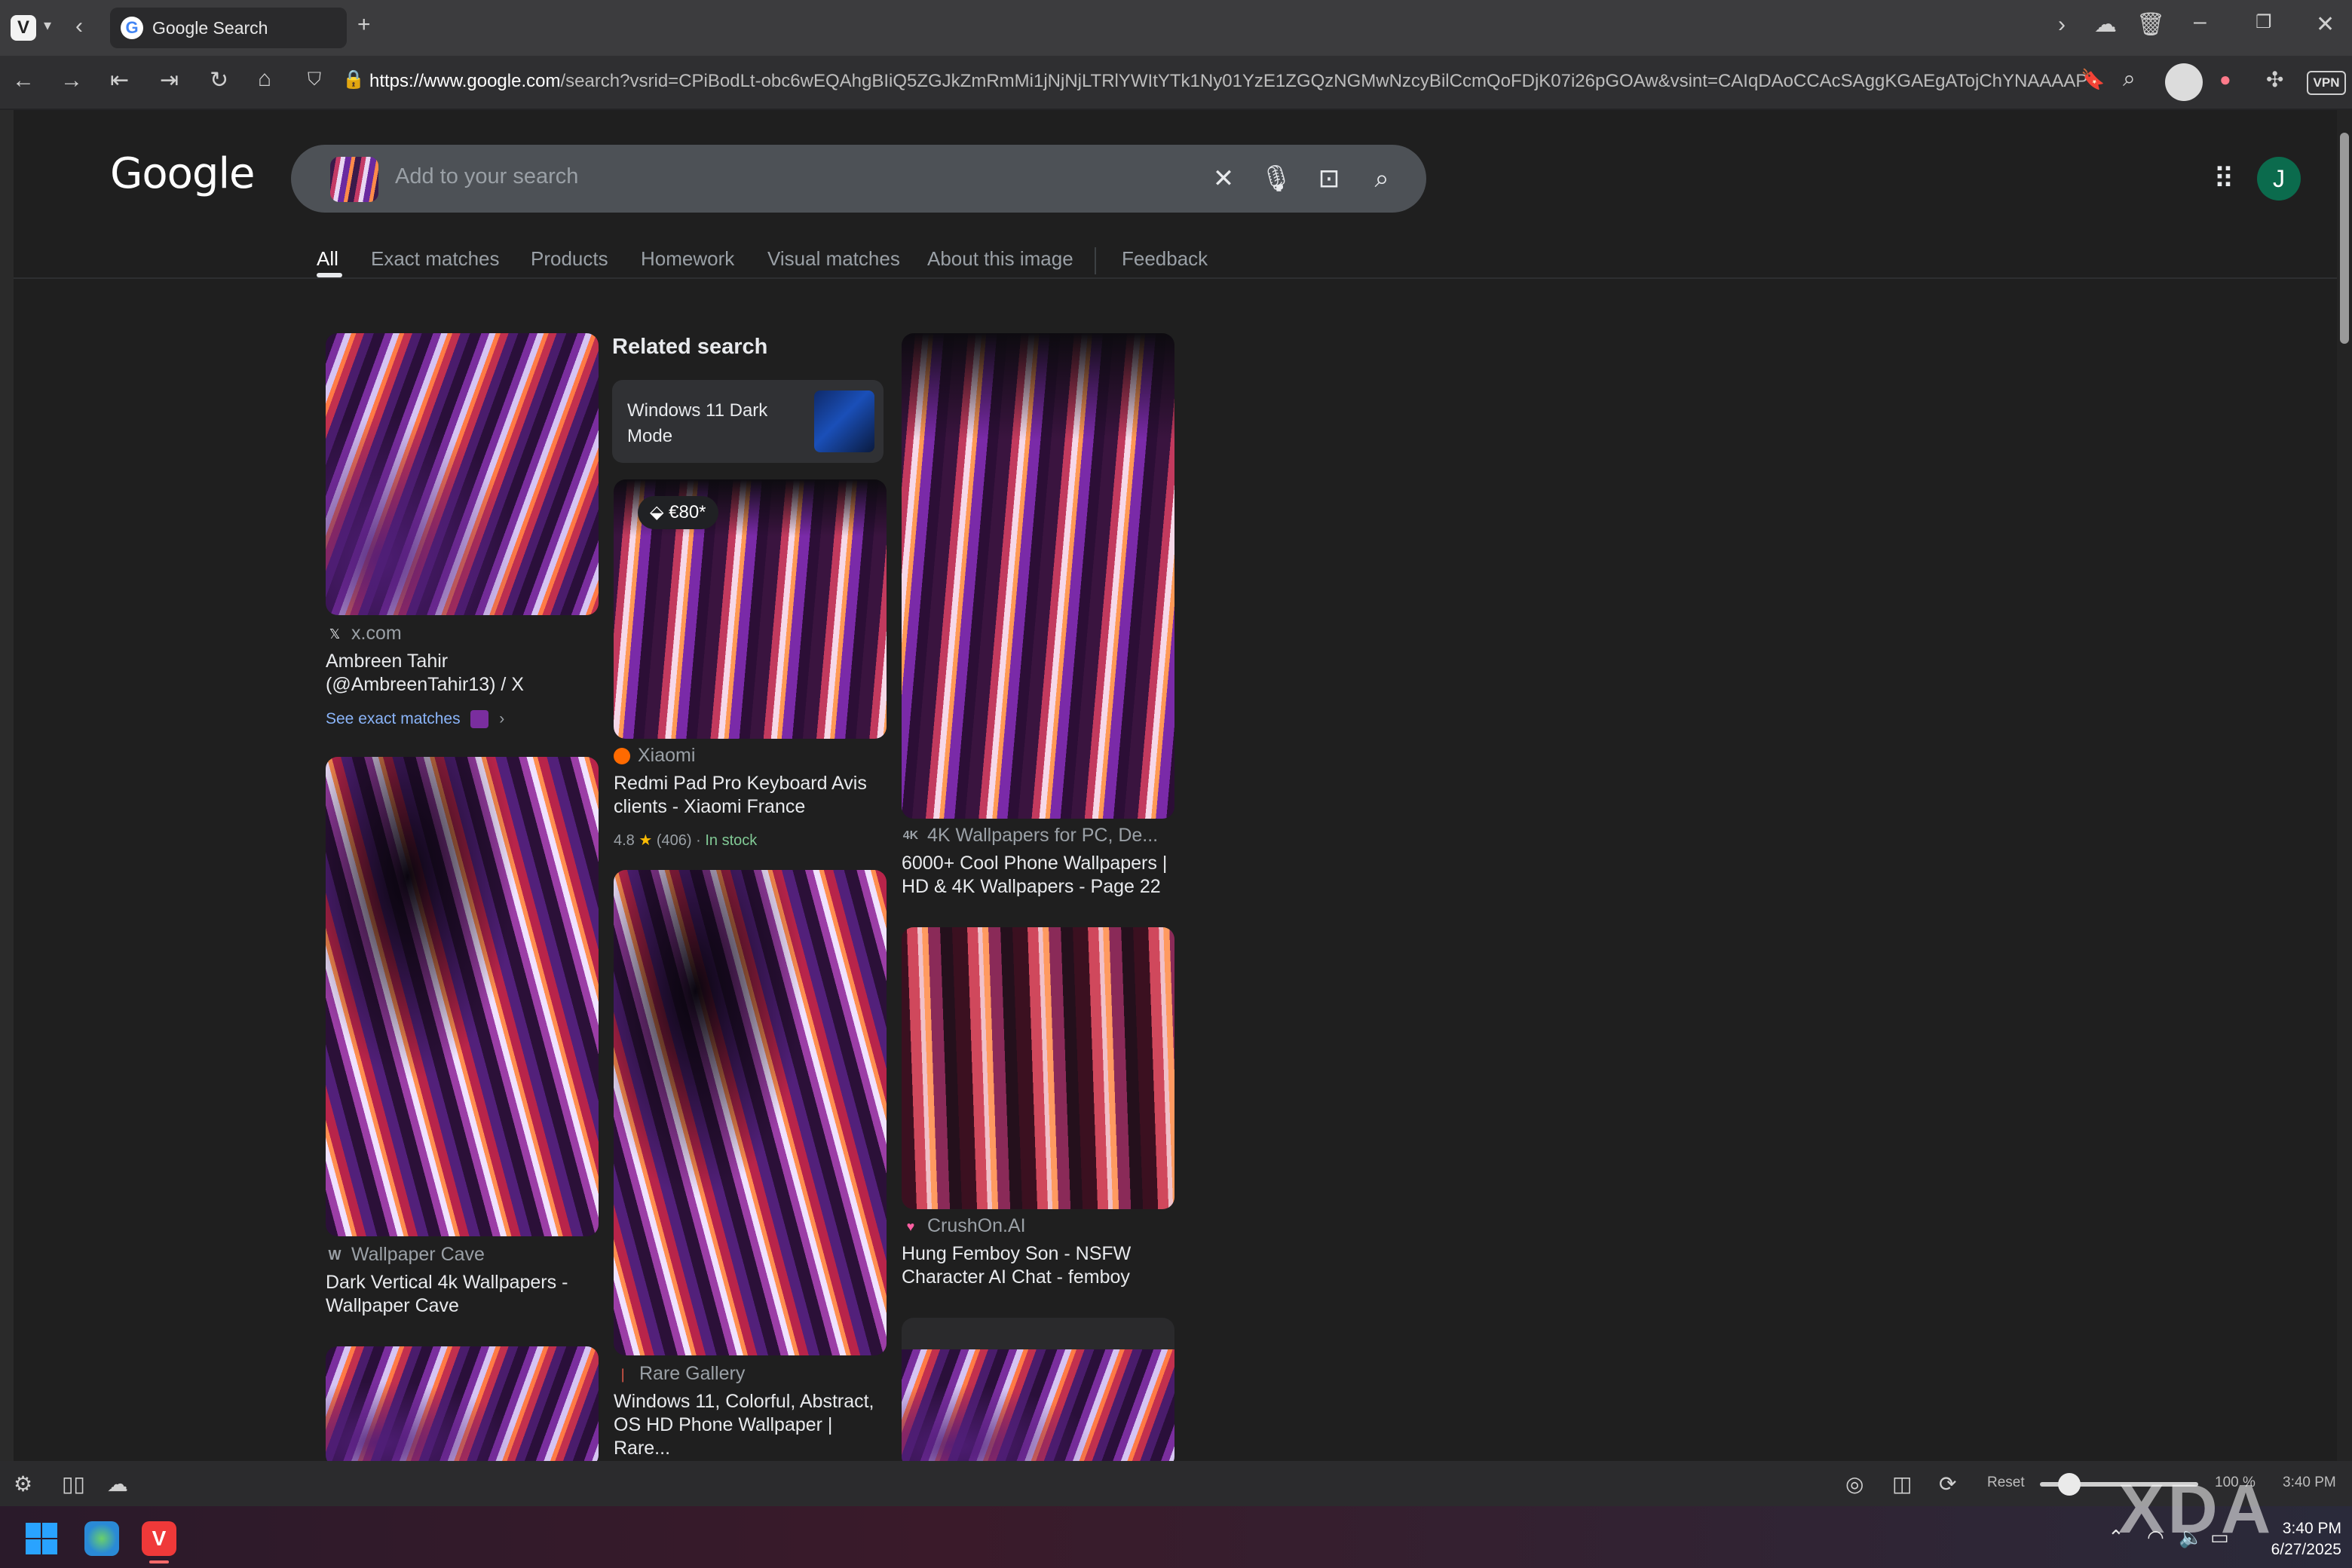  Describe the element at coordinates (2184, 82) in the screenshot. I see `profile-avatar` at that location.